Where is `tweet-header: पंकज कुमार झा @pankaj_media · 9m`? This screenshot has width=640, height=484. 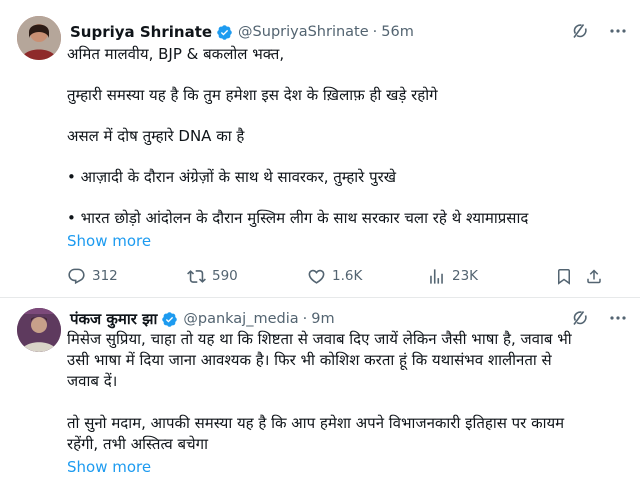 tweet-header: पंकज कुमार झा @pankaj_media · 9m is located at coordinates (349, 319).